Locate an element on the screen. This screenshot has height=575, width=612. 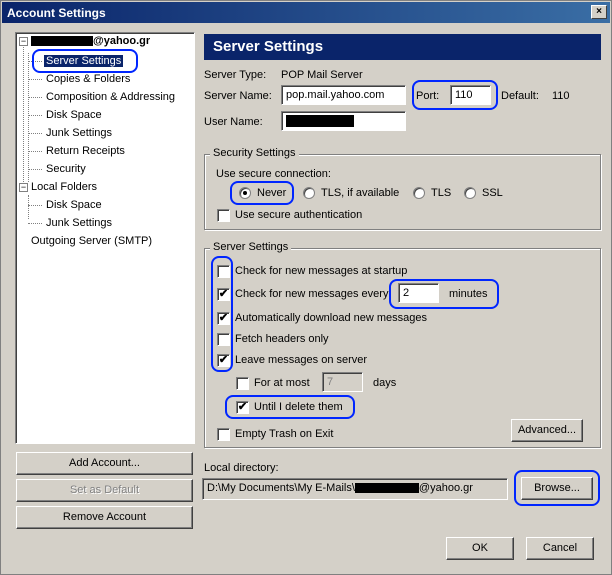
directory-path-prefix: D:\My Documents\My E-Mails\ is located at coordinates (281, 488).